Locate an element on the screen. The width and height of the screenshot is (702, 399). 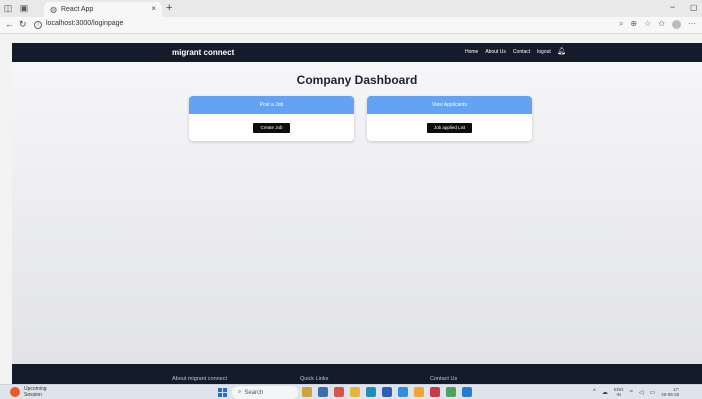
post-job-card: Post a Job Create Job is located at coordinates (271, 118).